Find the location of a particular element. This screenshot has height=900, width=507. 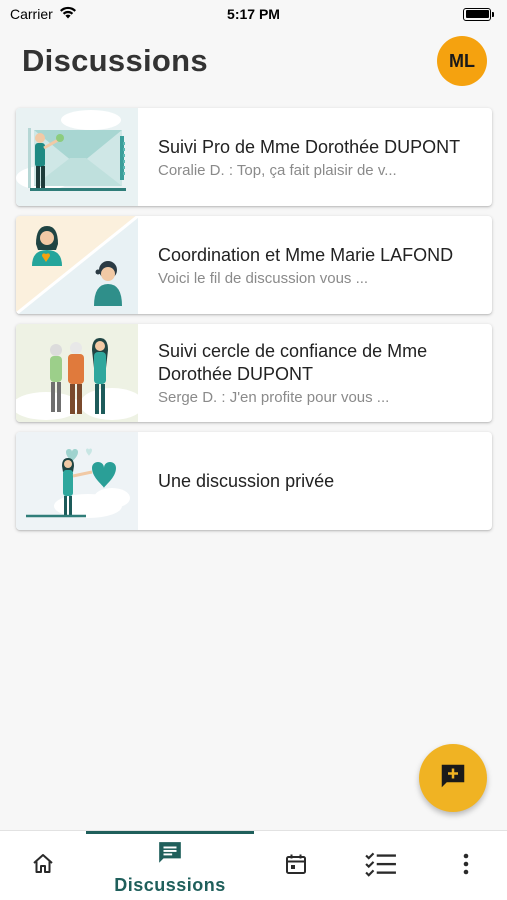

coordination-illustration is located at coordinates (77, 265).